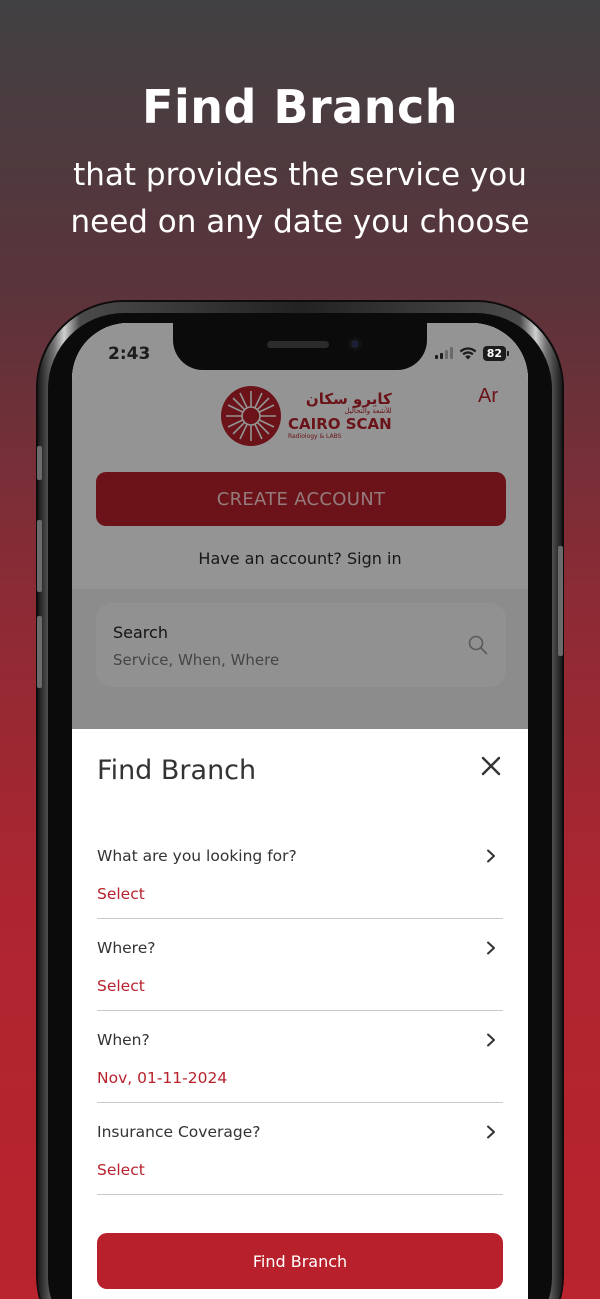 The height and width of the screenshot is (1299, 600). Describe the element at coordinates (177, 770) in the screenshot. I see `sheet-title: Find Branch` at that location.